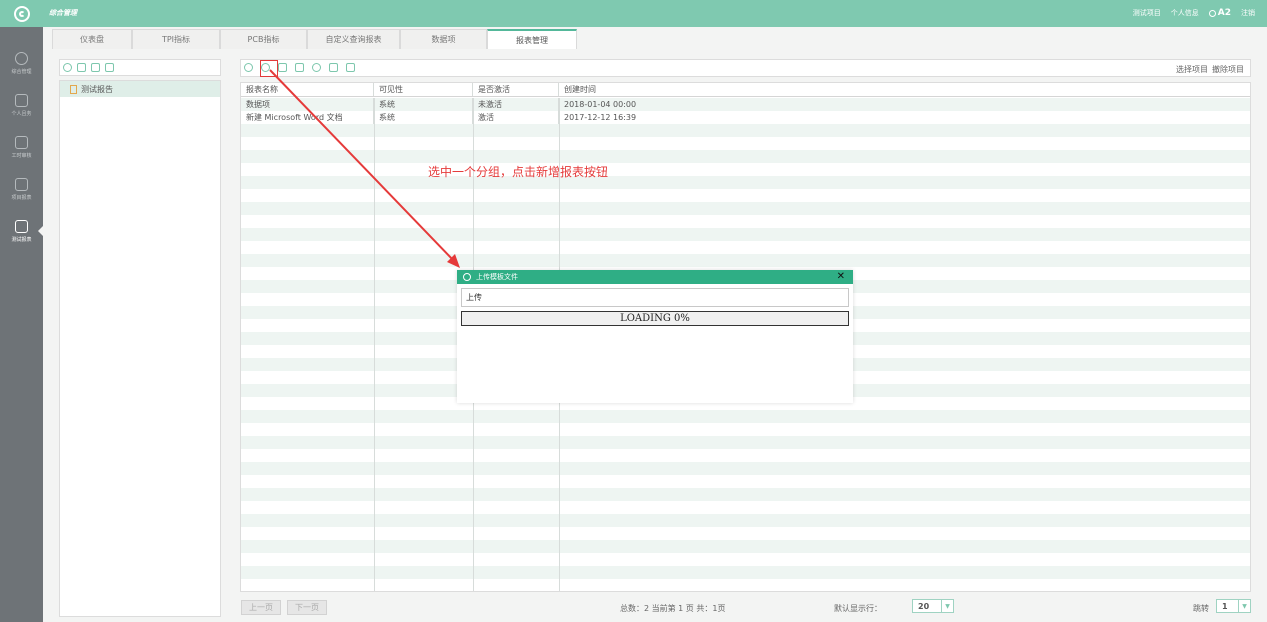  Describe the element at coordinates (21, 113) in the screenshot. I see `rail-item-label: 个人且务` at that location.